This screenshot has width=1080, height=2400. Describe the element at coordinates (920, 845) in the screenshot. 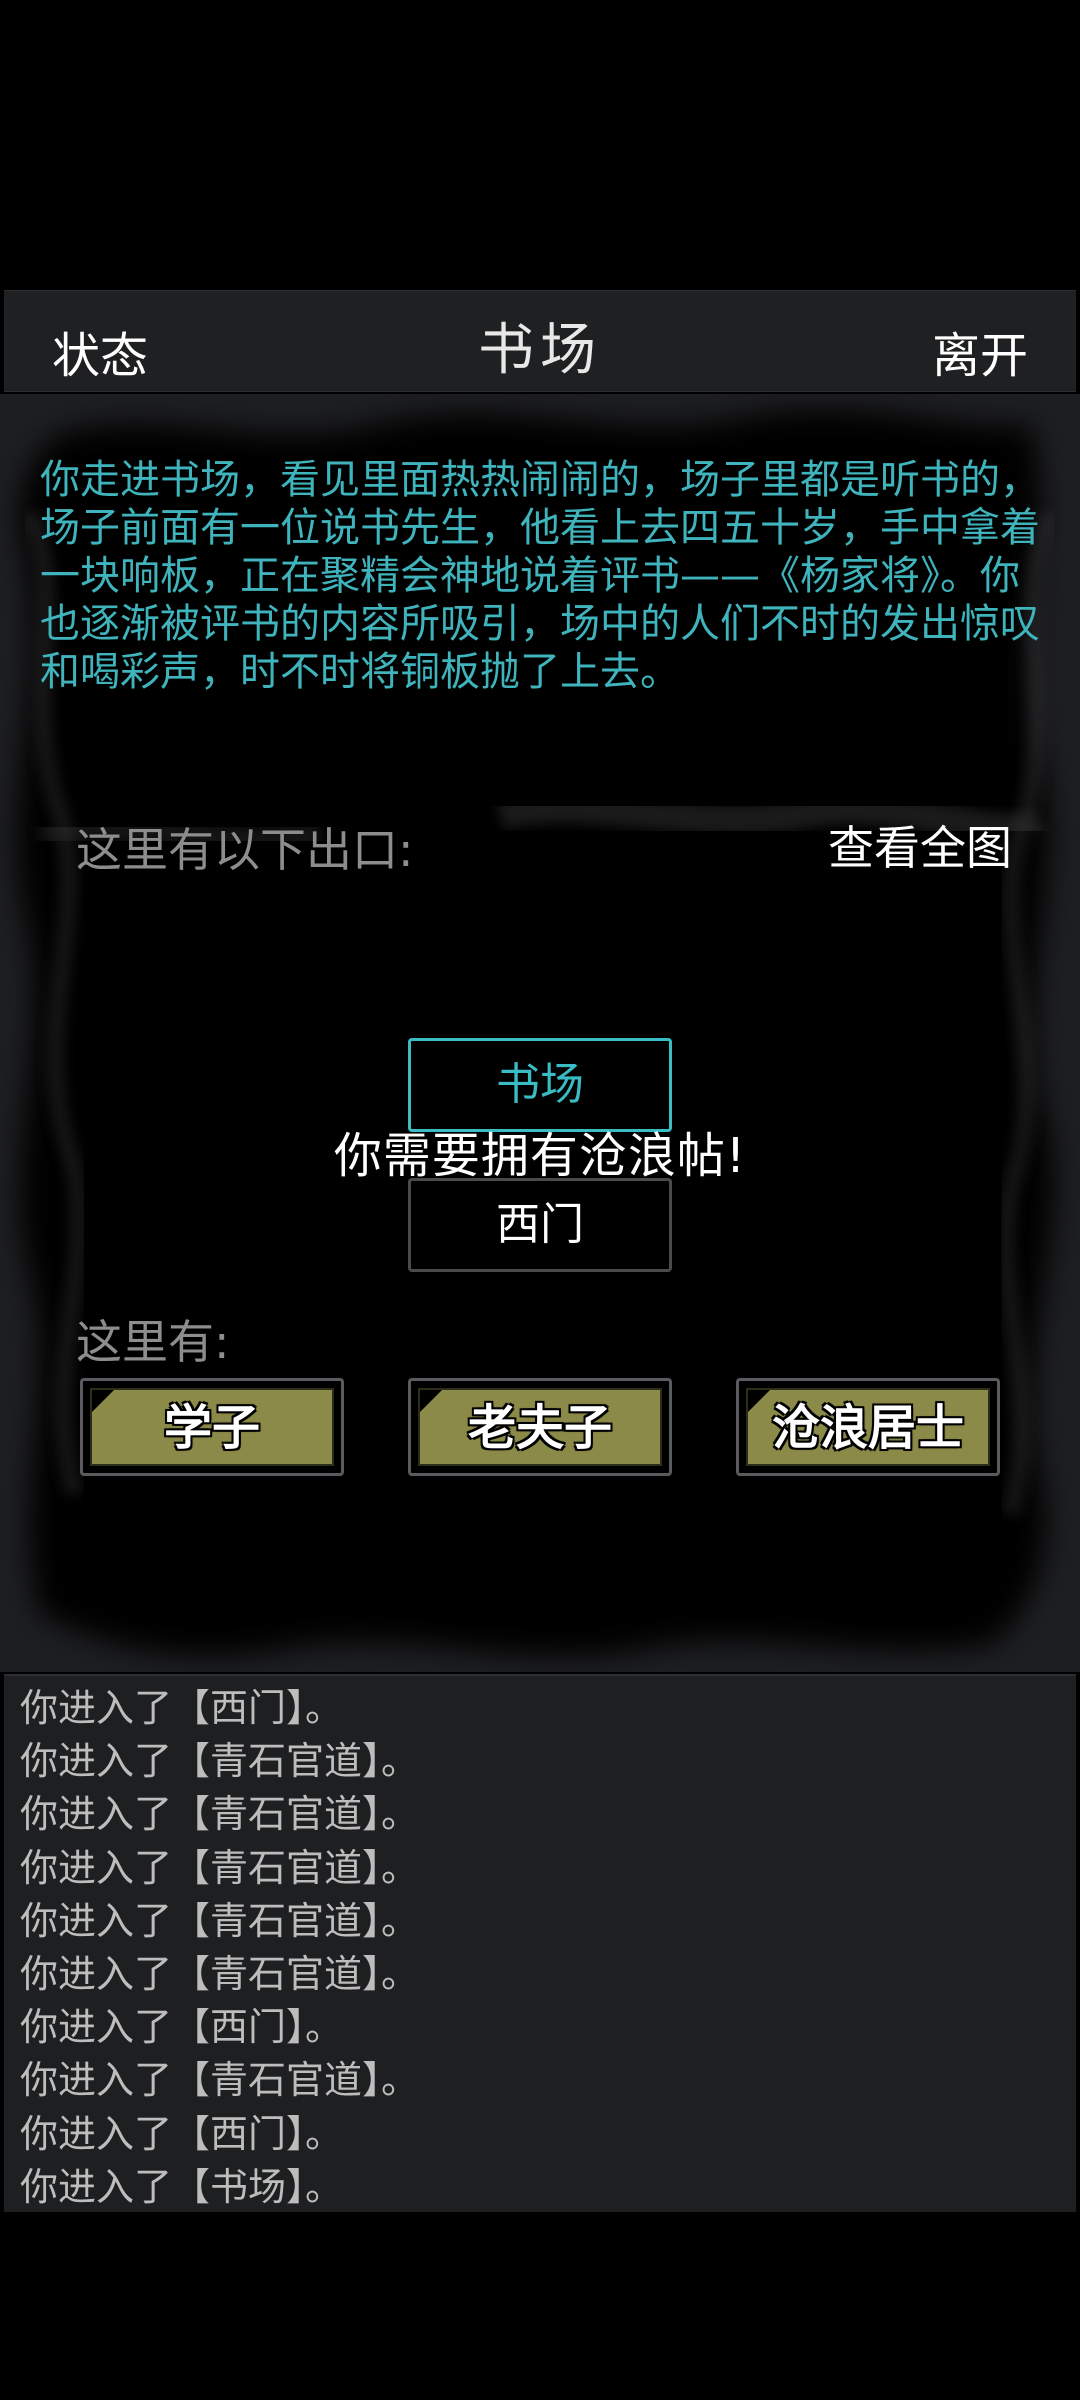

I see `view-full-map-button: 查看全图` at that location.